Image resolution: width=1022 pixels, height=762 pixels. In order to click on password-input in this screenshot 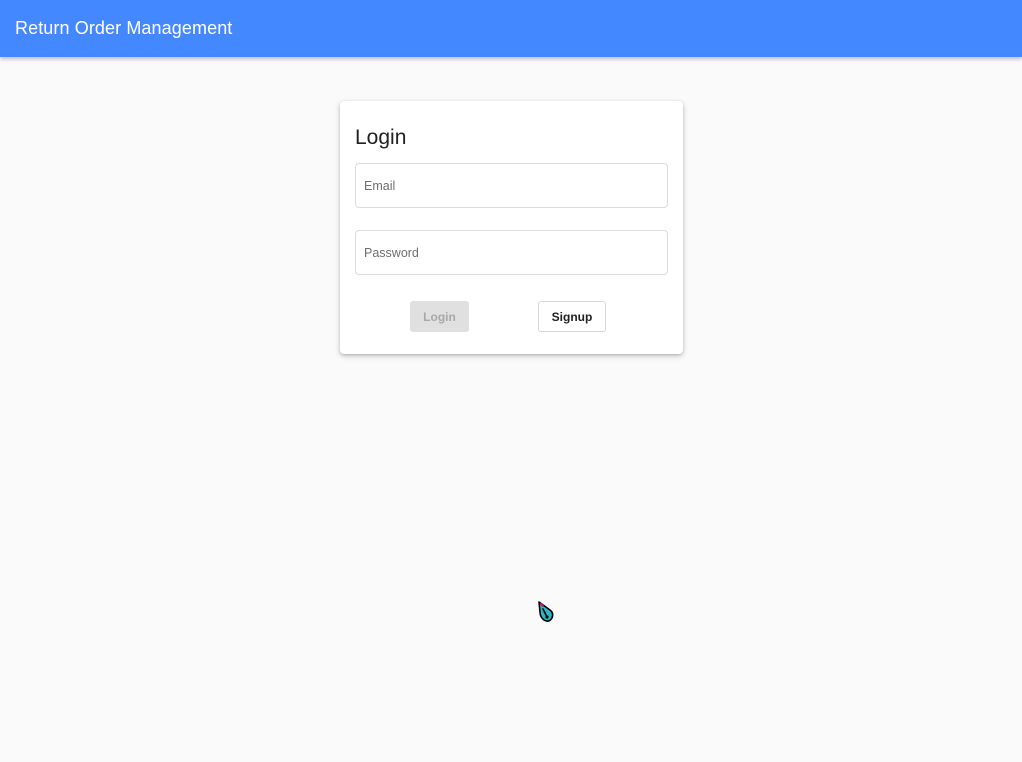, I will do `click(511, 252)`.